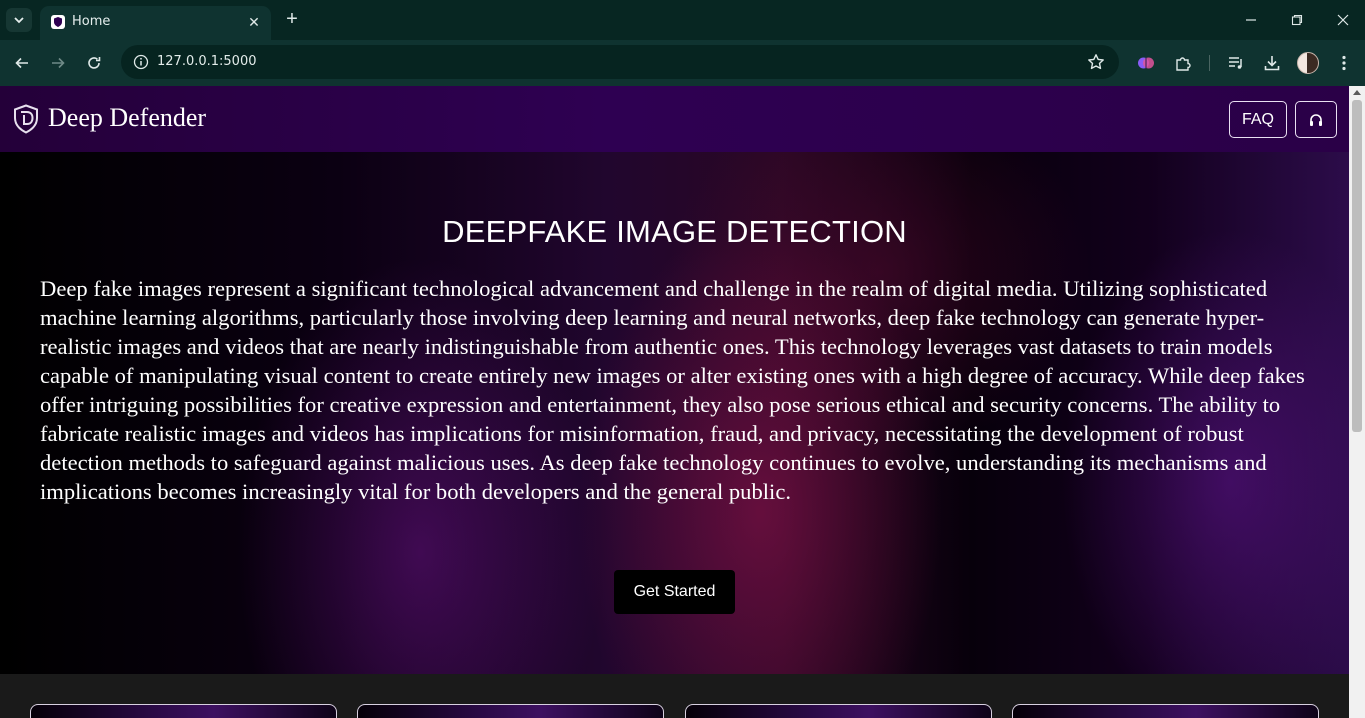 The image size is (1365, 718). What do you see at coordinates (58, 63) in the screenshot?
I see `arrow-right-icon` at bounding box center [58, 63].